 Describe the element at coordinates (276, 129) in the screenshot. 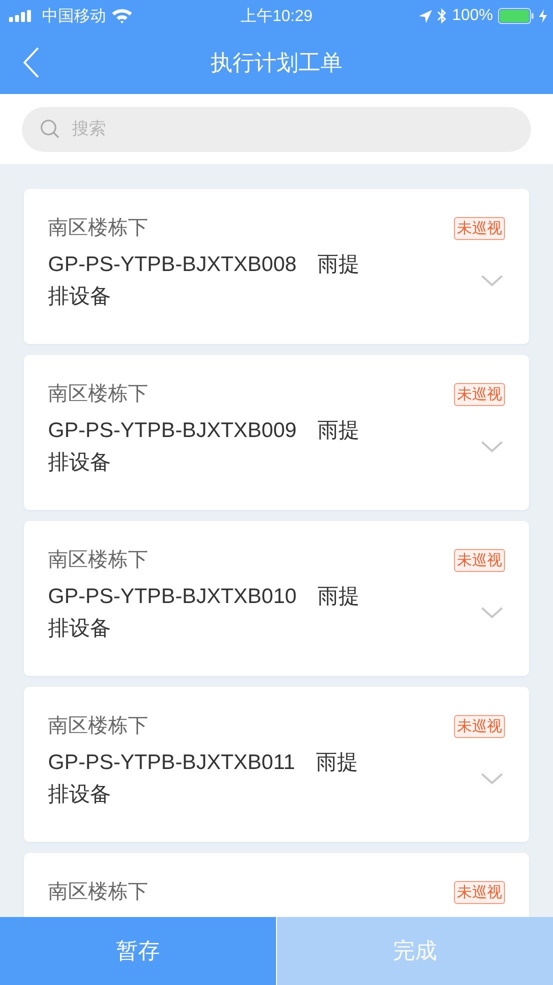

I see `search-bar: 搜索` at that location.